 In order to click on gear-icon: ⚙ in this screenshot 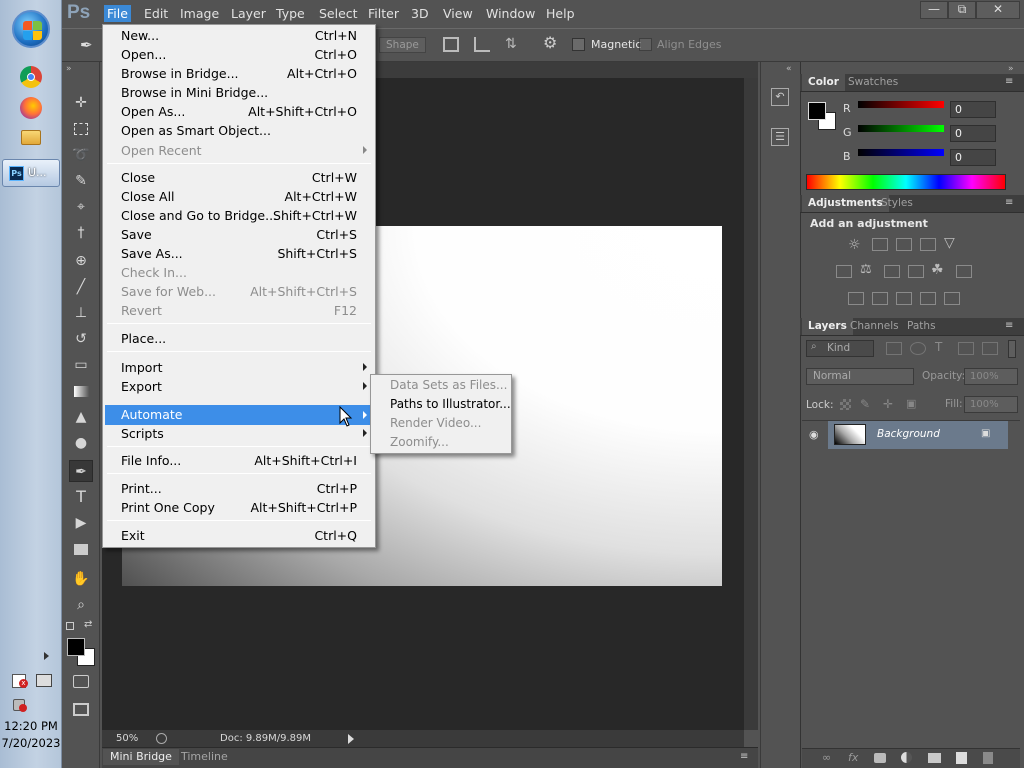, I will do `click(552, 43)`.